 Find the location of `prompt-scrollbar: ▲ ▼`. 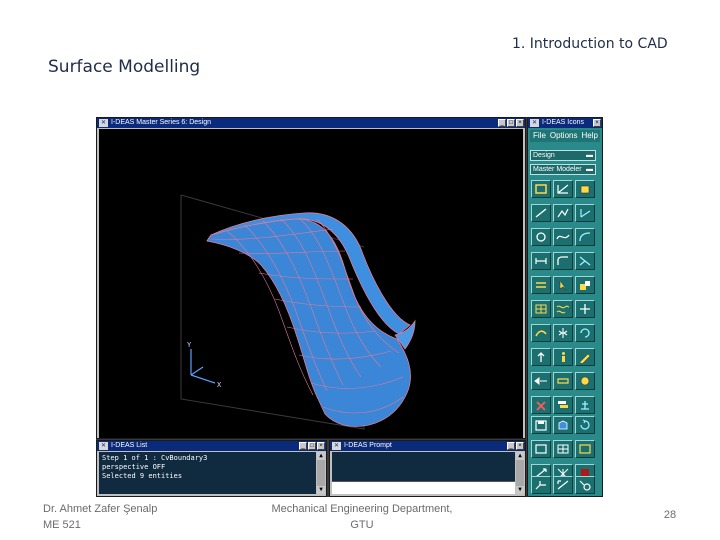

prompt-scrollbar: ▲ ▼ is located at coordinates (520, 473).